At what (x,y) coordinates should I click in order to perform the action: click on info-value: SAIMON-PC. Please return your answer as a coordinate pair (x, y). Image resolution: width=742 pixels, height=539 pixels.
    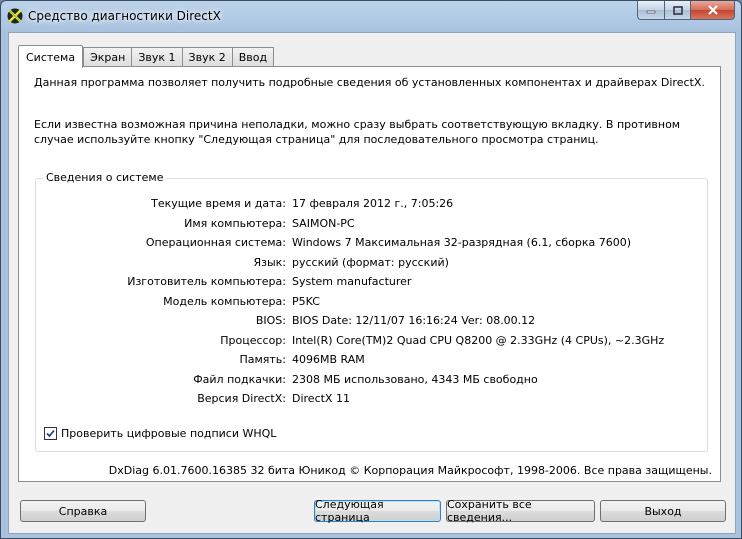
    Looking at the image, I should click on (323, 223).